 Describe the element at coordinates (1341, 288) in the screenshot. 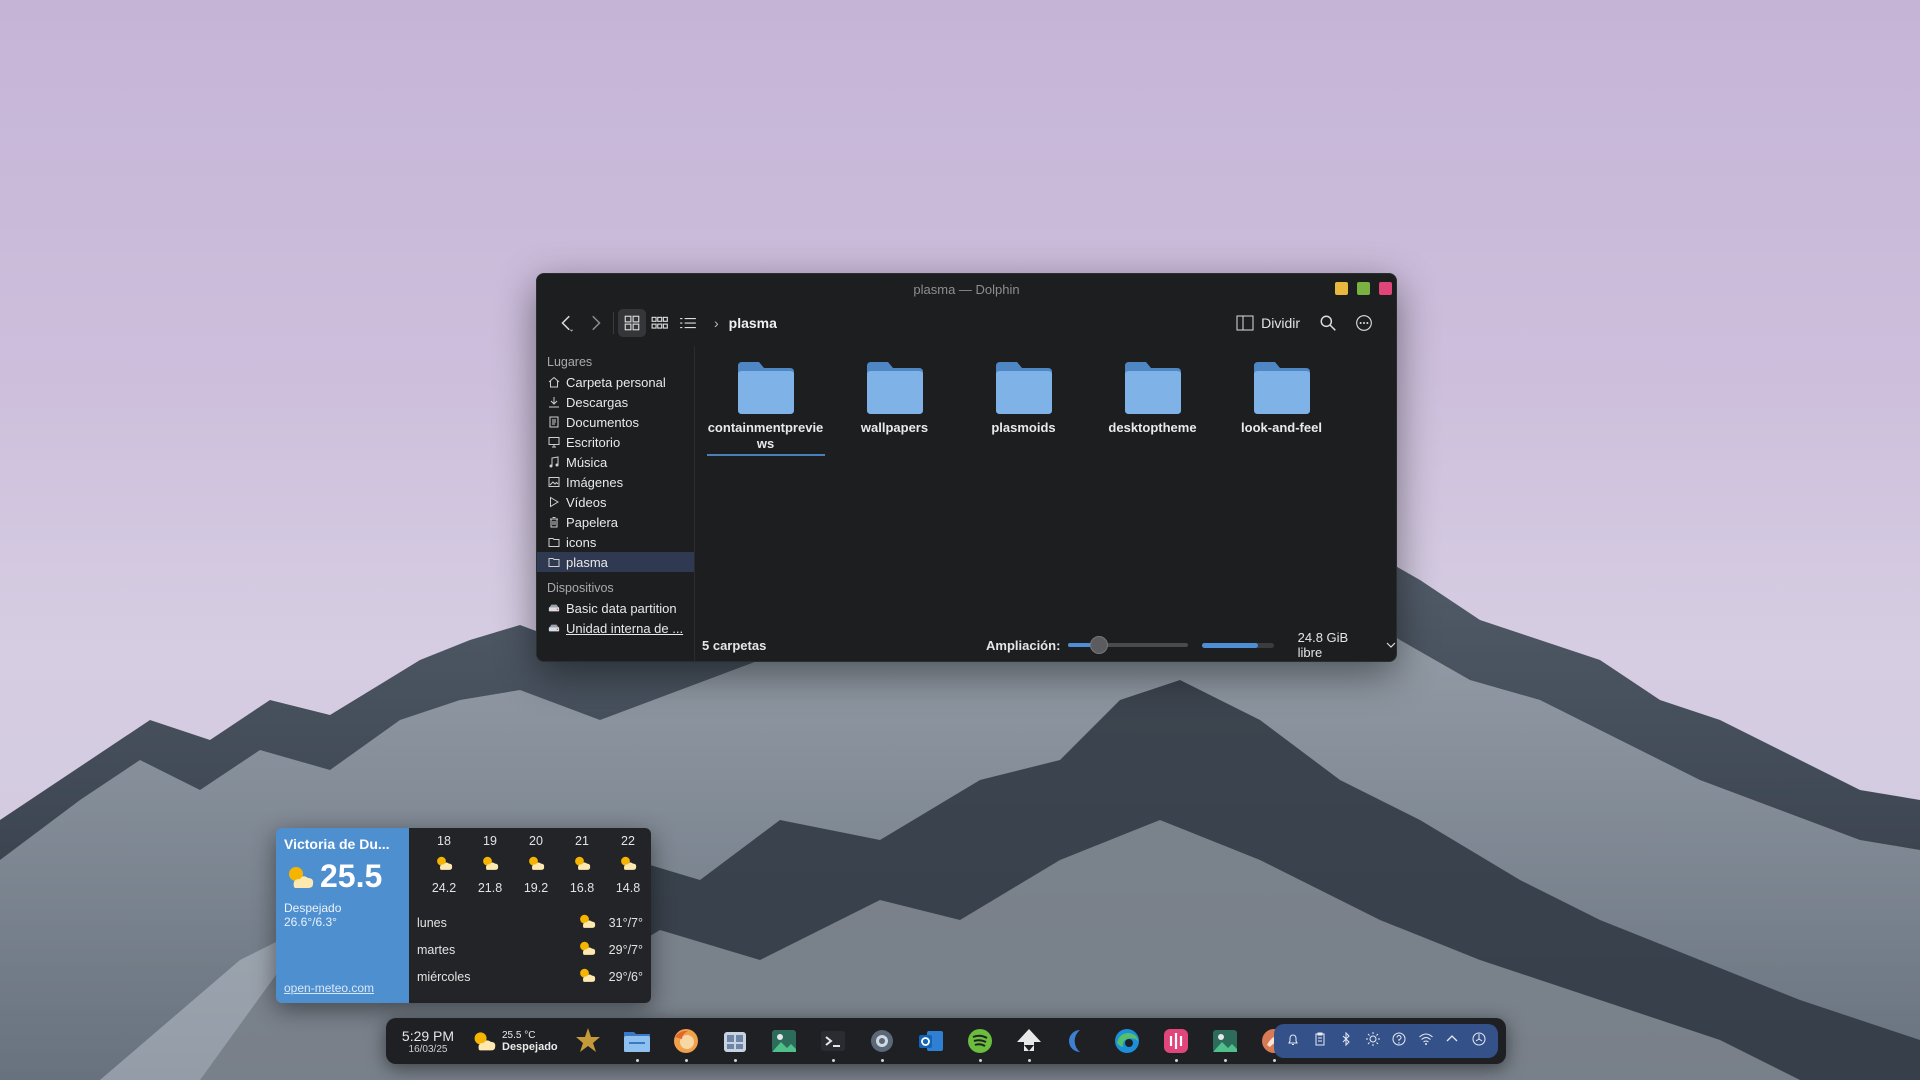

I see `minimize-button` at that location.